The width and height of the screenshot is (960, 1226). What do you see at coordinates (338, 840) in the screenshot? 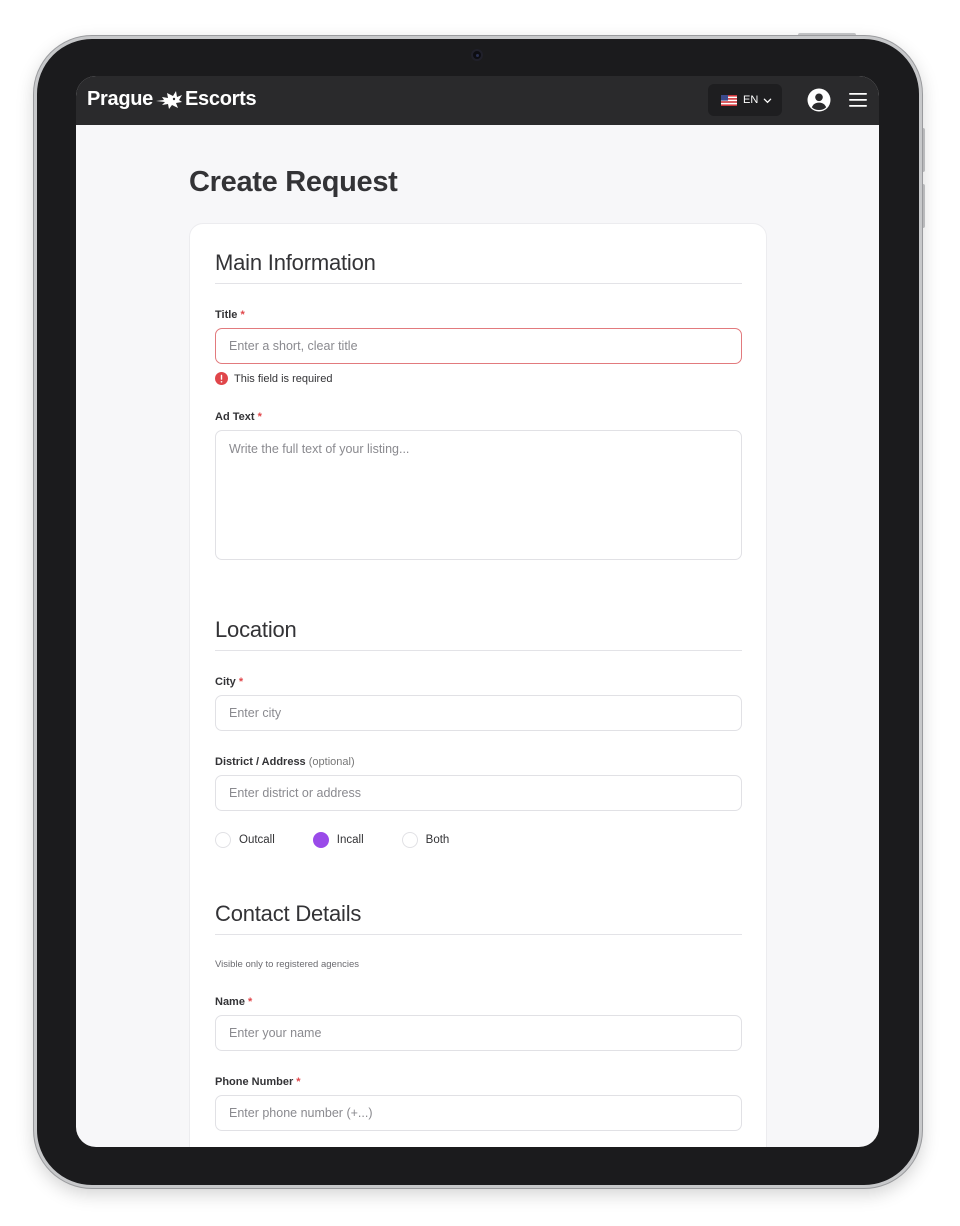
I see `radio-incall: Incall` at bounding box center [338, 840].